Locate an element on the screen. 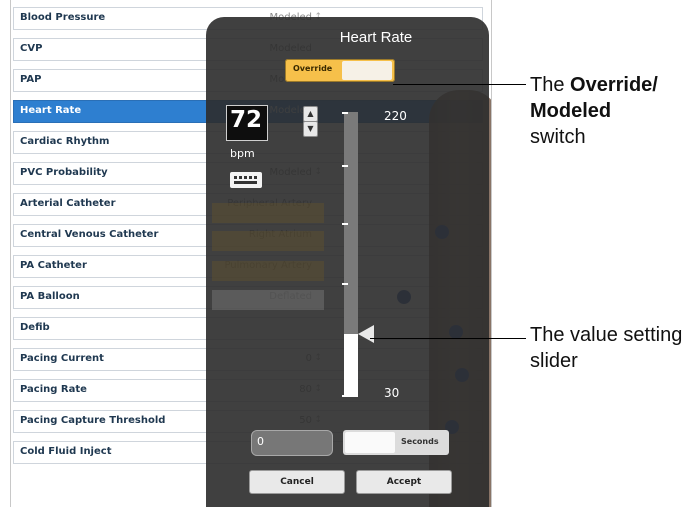  heart-rate-value-field: 72 is located at coordinates (247, 123).